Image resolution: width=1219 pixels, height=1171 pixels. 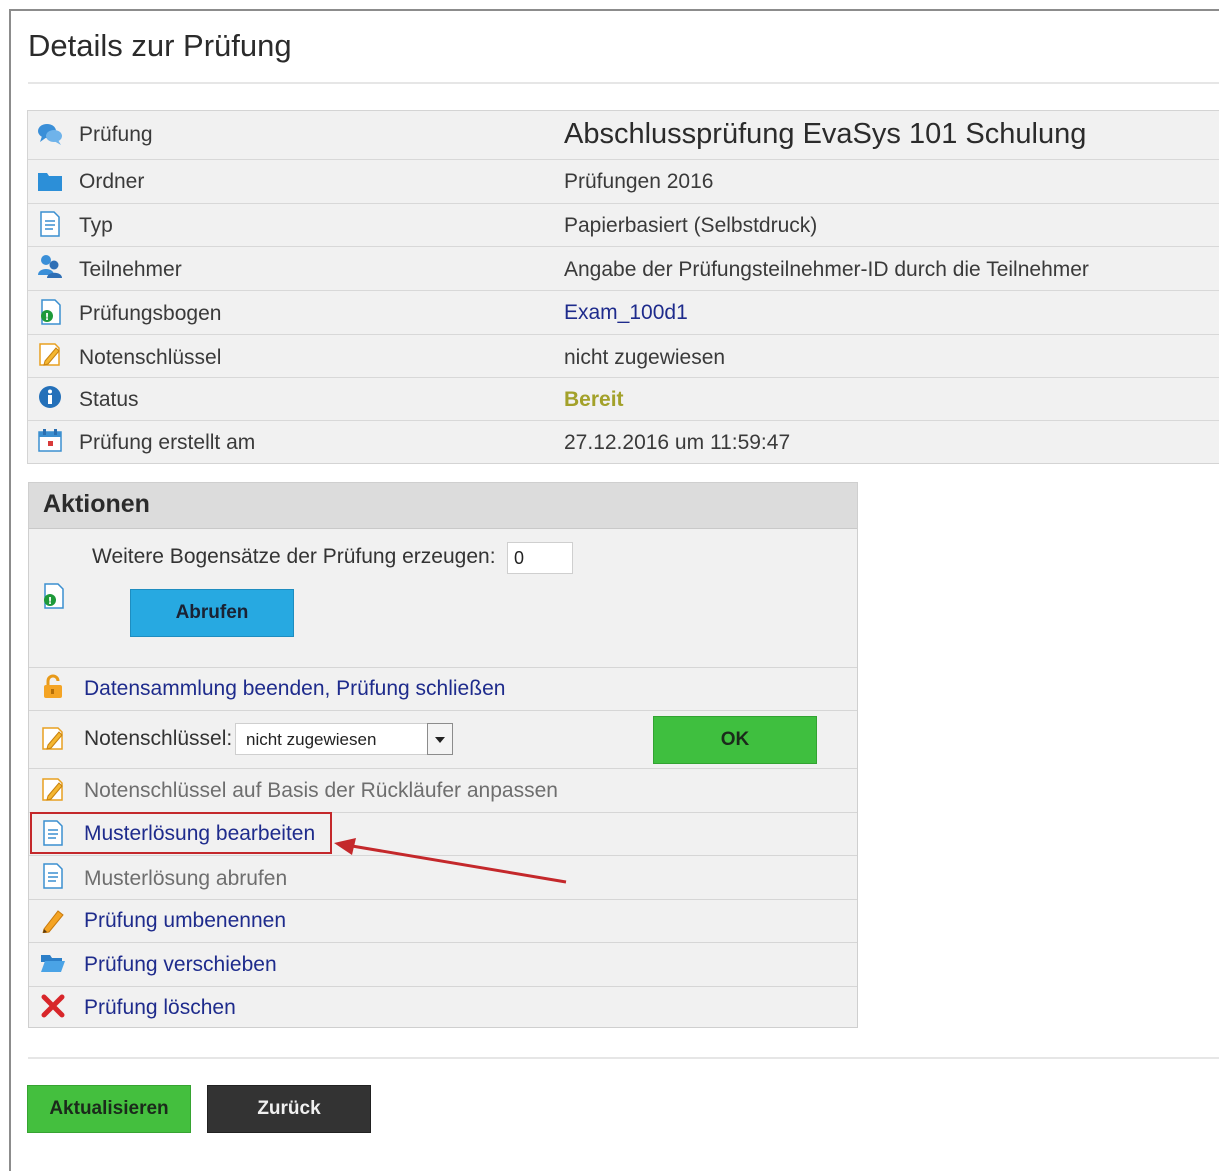 I want to click on close-collection-link: Datensammlung beenden, Prüfung schließen, so click(x=294, y=689).